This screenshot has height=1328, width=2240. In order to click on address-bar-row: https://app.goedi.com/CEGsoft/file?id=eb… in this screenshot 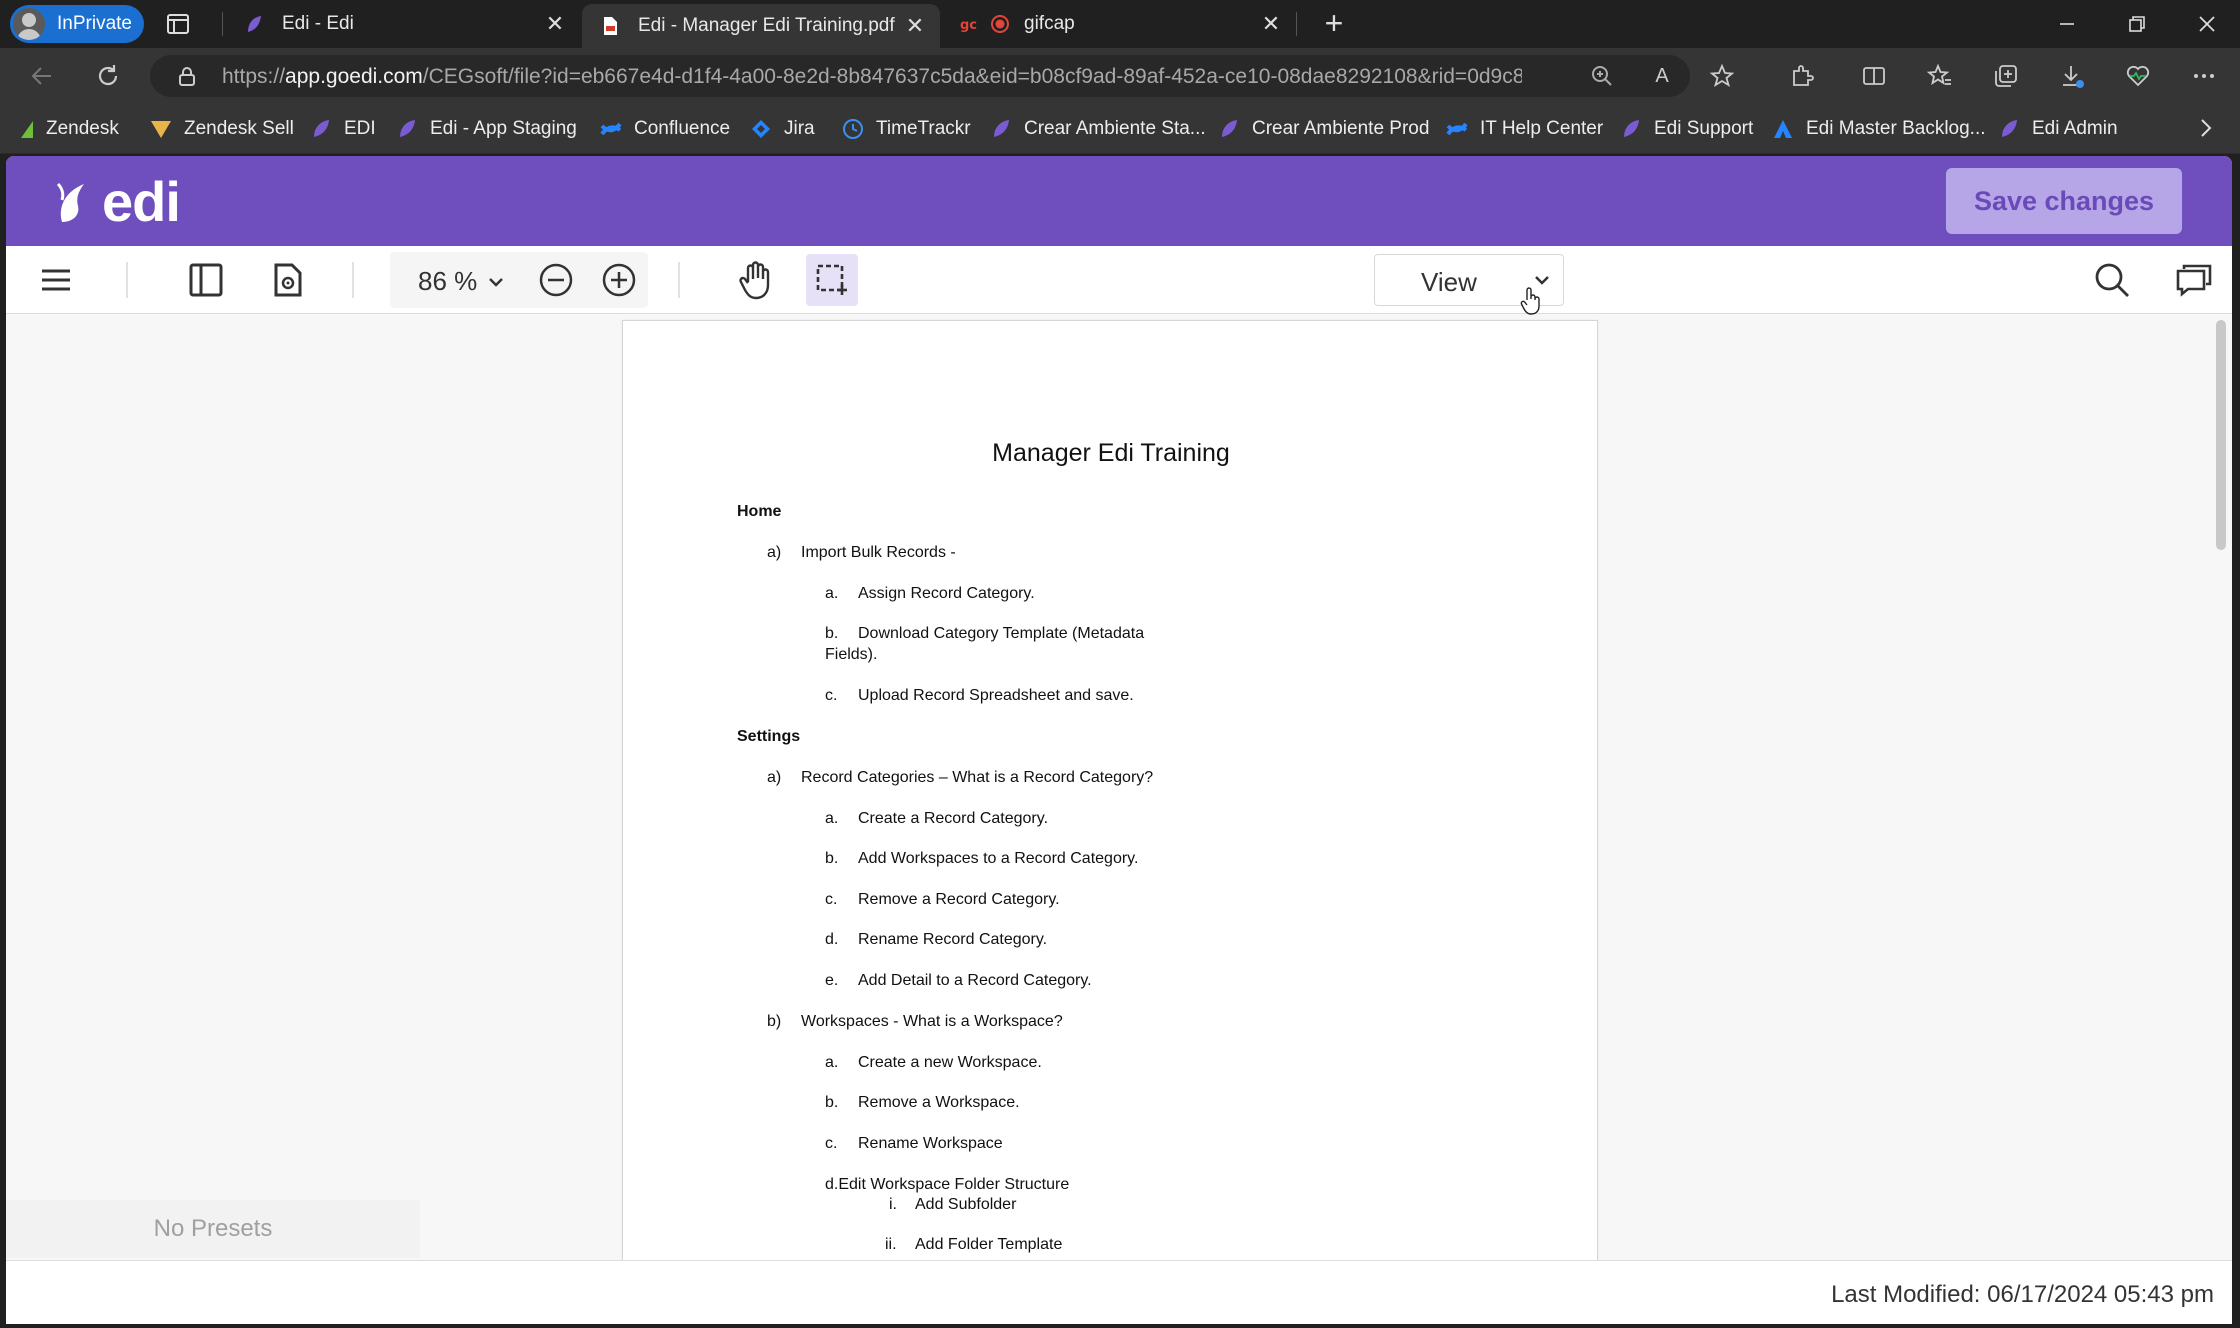, I will do `click(1120, 76)`.